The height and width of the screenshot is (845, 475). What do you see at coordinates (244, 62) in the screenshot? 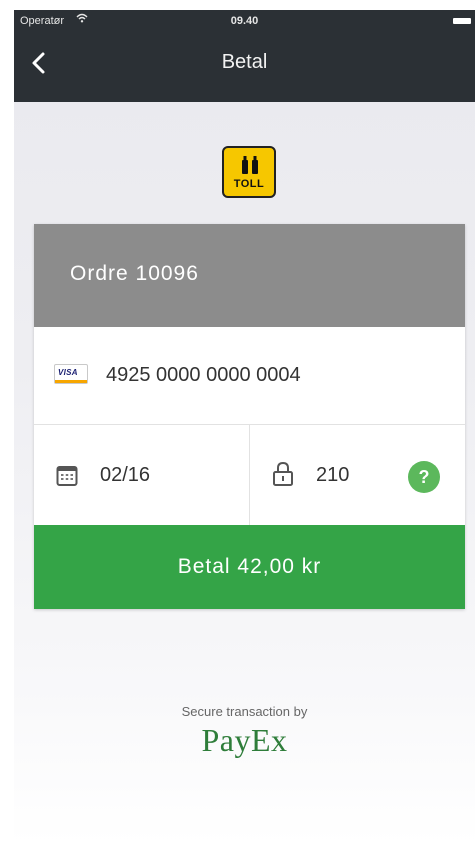
I see `page-title: Betal` at bounding box center [244, 62].